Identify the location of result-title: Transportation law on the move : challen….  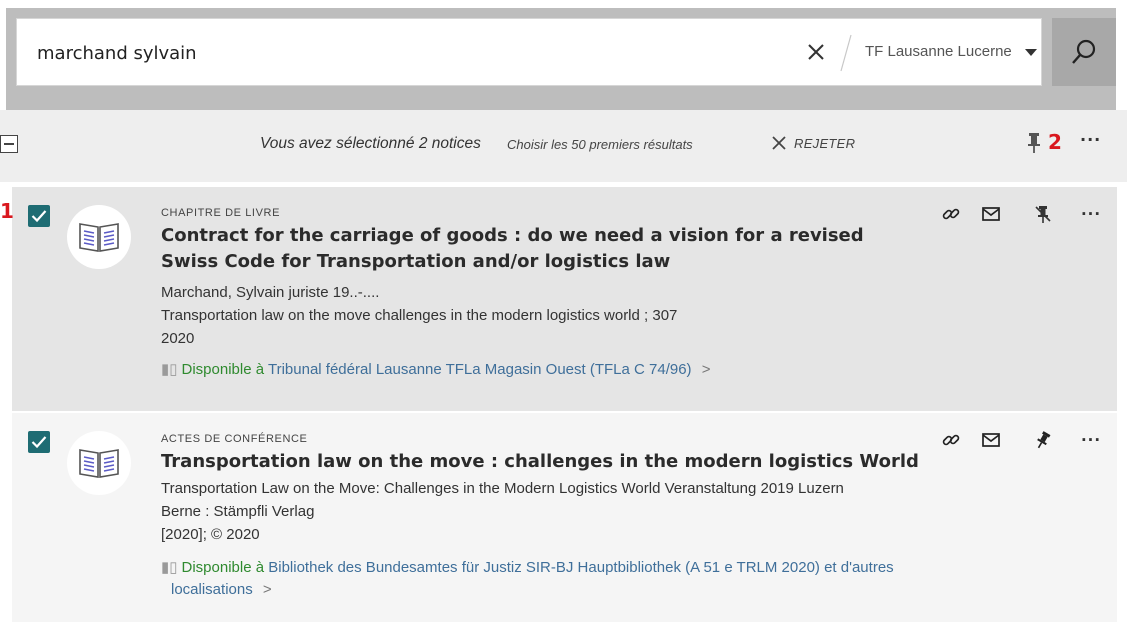
(541, 462).